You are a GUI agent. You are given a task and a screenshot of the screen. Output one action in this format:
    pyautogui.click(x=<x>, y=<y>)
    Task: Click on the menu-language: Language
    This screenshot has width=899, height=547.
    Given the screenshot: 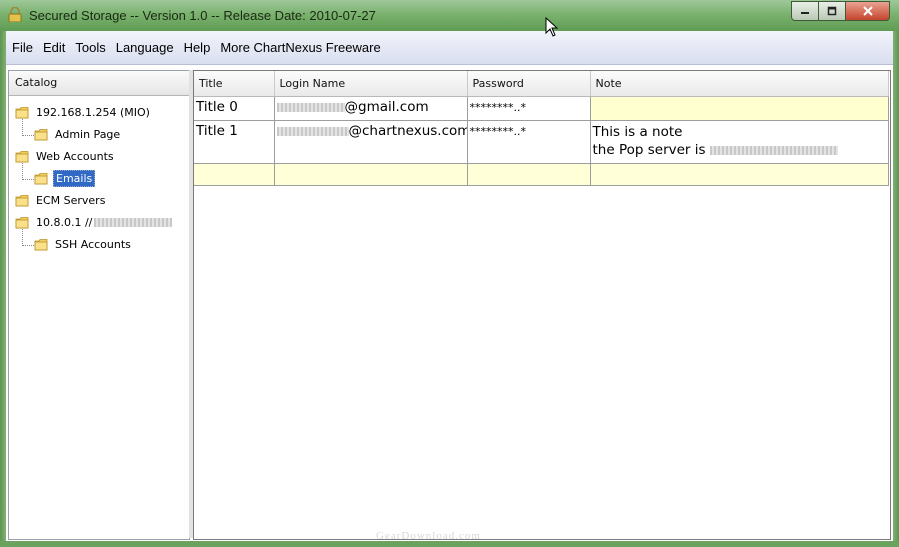 What is the action you would take?
    pyautogui.click(x=145, y=47)
    